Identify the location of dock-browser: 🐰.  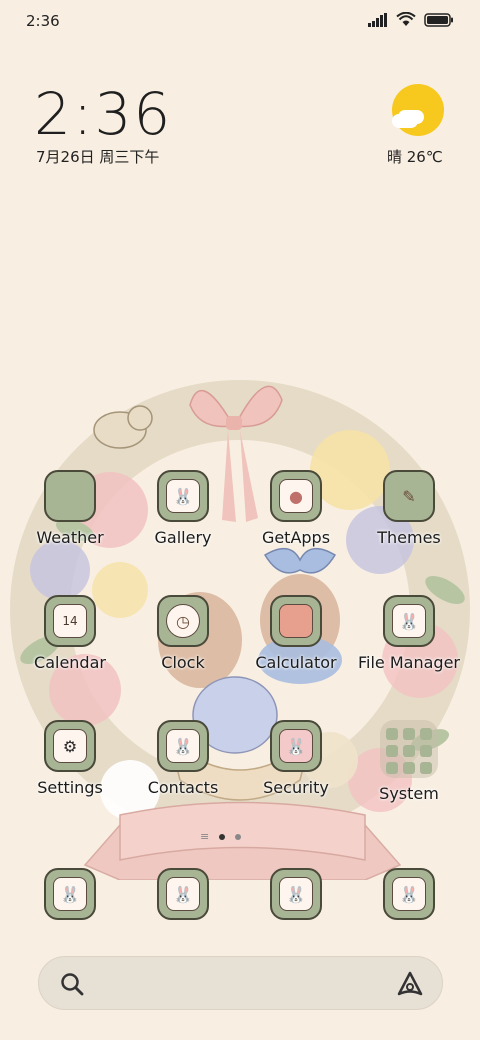
(296, 894).